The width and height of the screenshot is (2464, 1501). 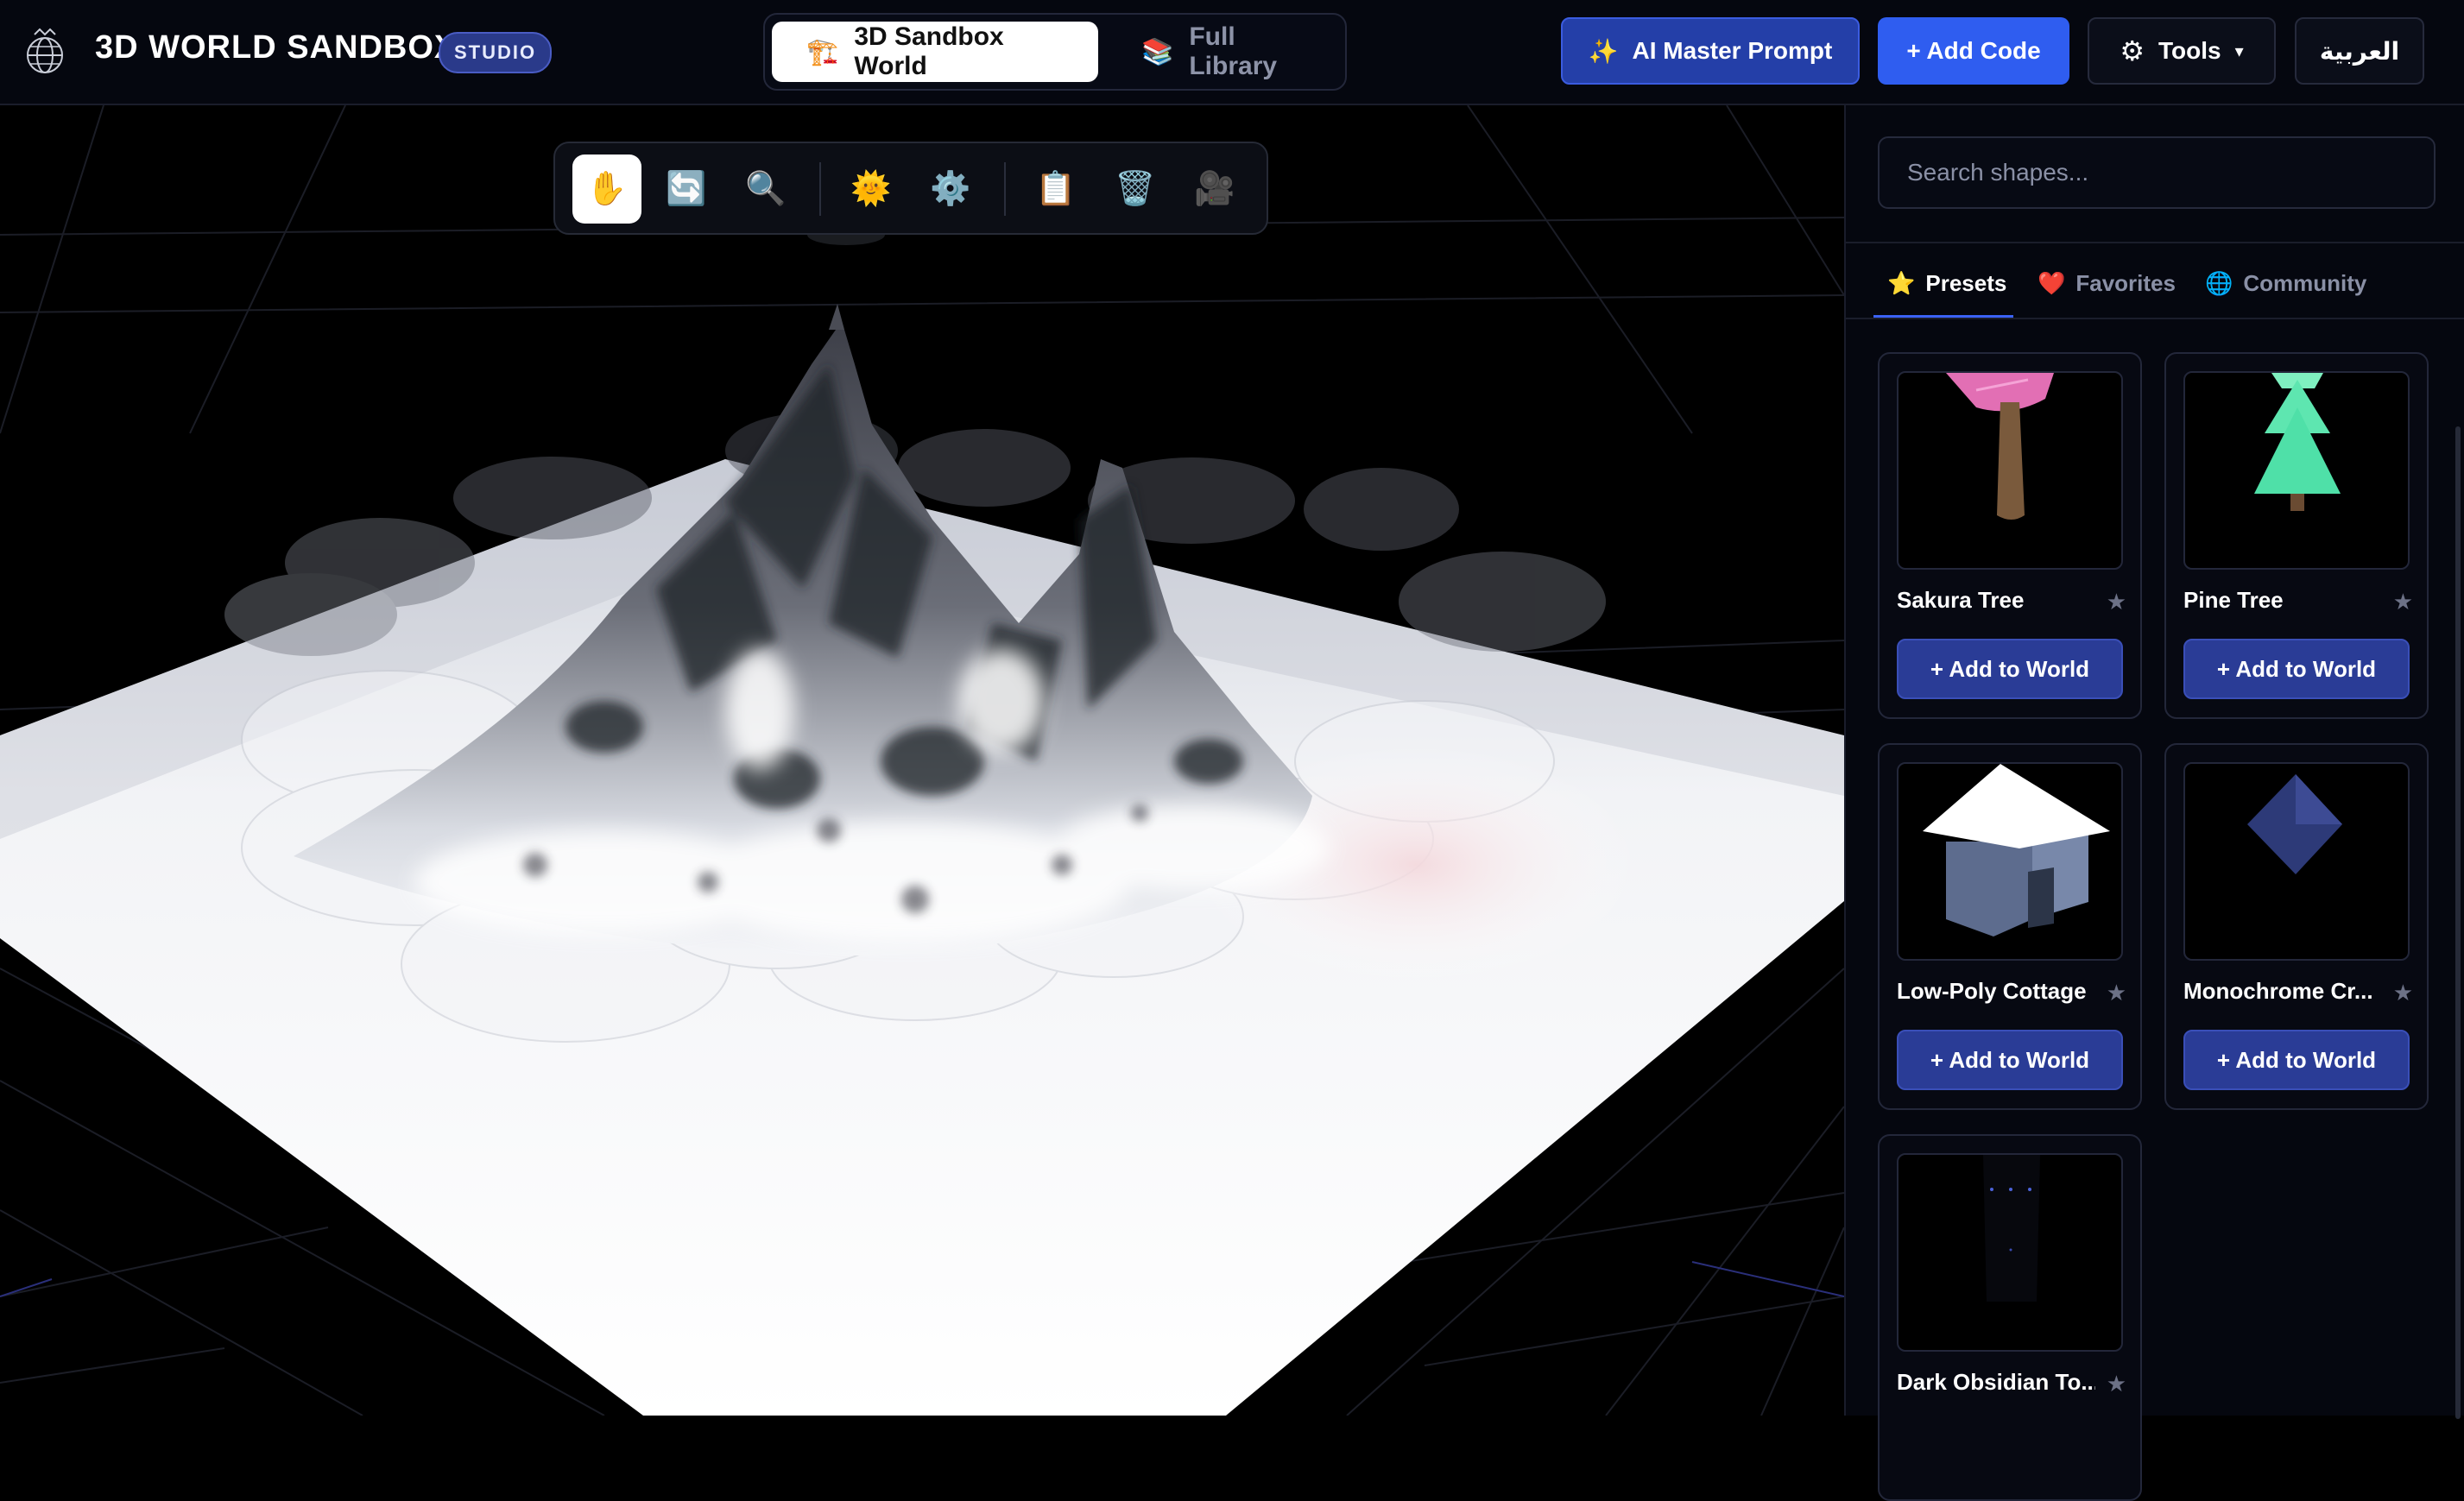 What do you see at coordinates (276, 48) in the screenshot?
I see `app-title: 3D WORLD SANDBOX` at bounding box center [276, 48].